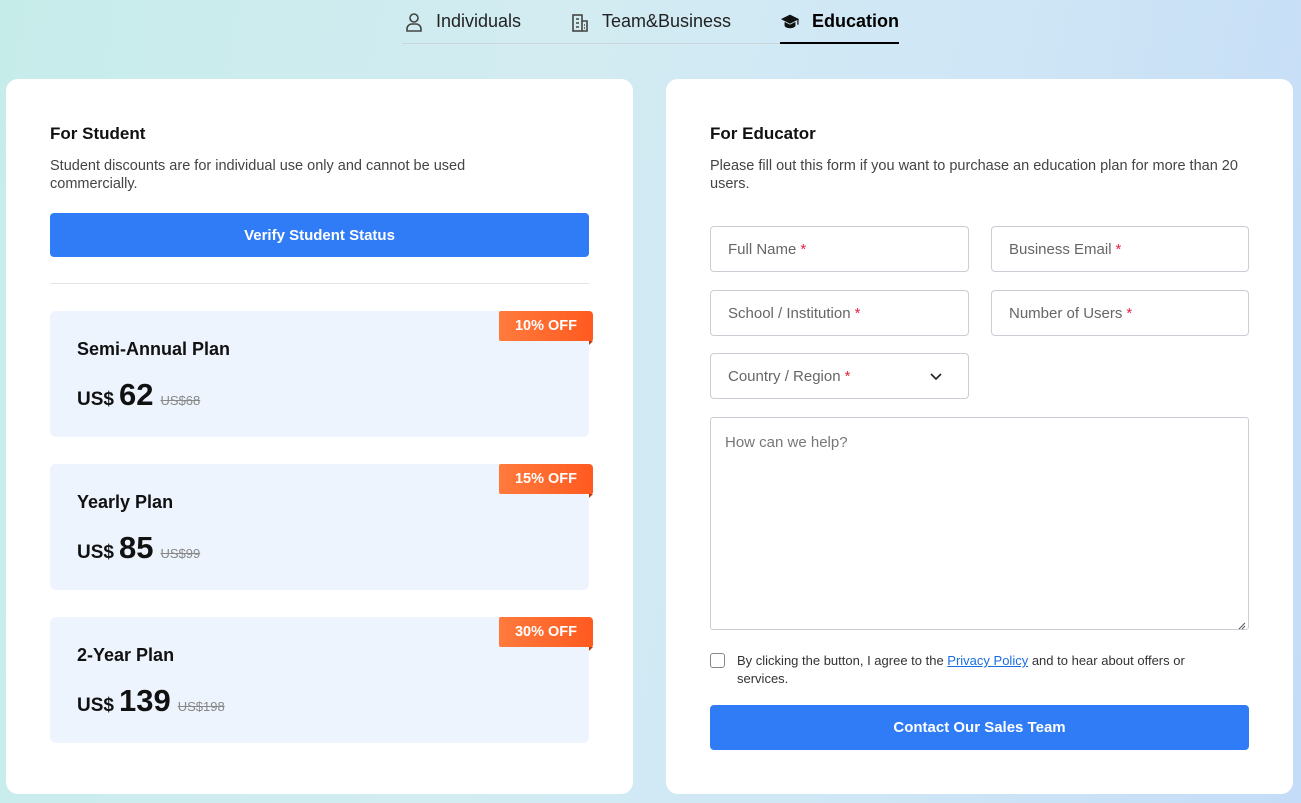 The width and height of the screenshot is (1301, 803). Describe the element at coordinates (789, 313) in the screenshot. I see `field-placeholder: School / Institution` at that location.